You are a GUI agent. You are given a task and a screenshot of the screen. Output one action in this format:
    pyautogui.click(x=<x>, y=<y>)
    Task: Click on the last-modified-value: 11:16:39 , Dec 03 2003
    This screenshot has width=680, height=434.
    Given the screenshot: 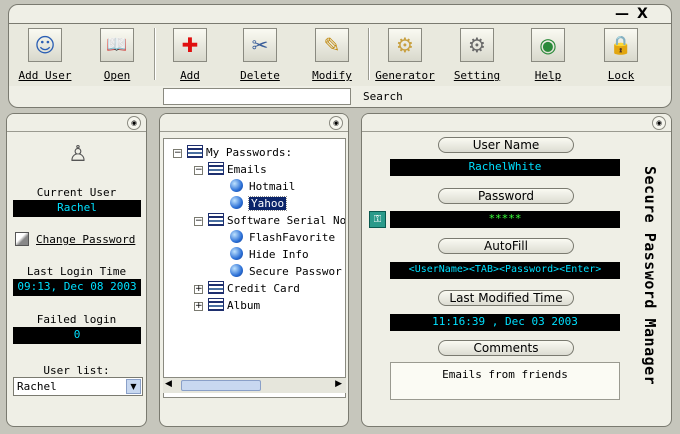 What is the action you would take?
    pyautogui.click(x=505, y=322)
    